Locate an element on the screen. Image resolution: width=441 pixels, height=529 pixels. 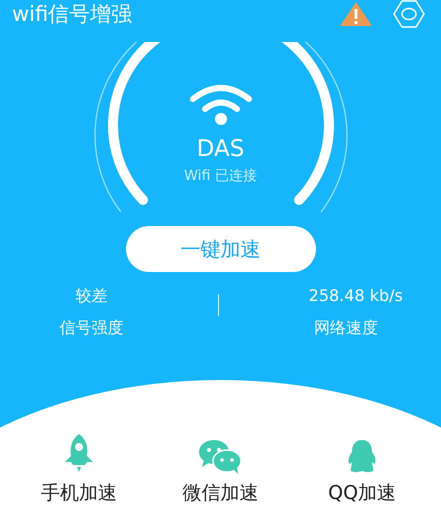
chat-bubbles-icon is located at coordinates (220, 457).